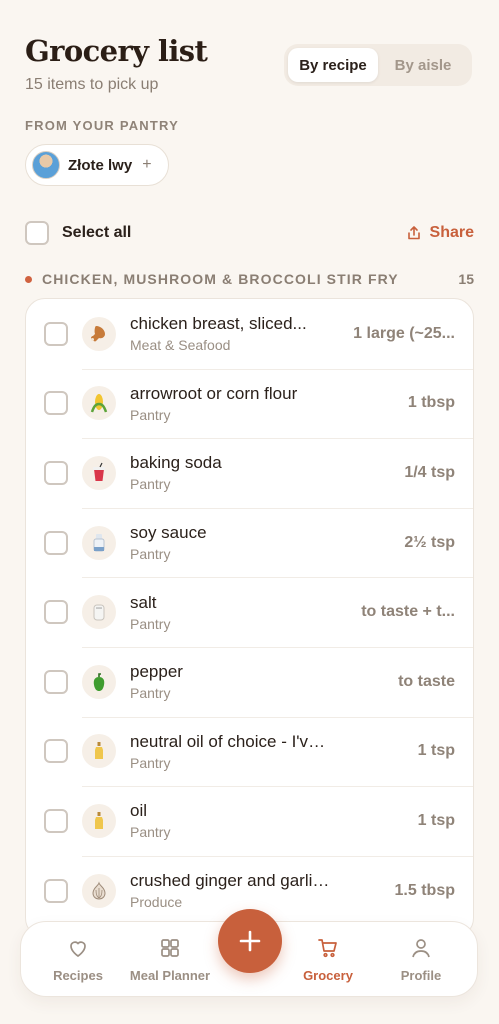  What do you see at coordinates (156, 902) in the screenshot?
I see `item-category: Produce` at bounding box center [156, 902].